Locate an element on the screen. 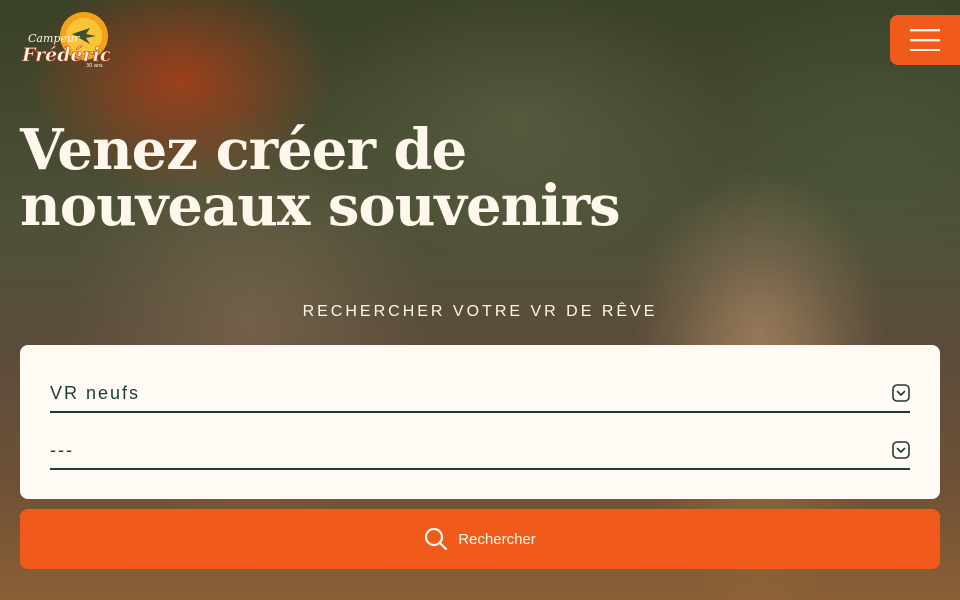 The width and height of the screenshot is (960, 600). search-button-label: Rechercher is located at coordinates (497, 539).